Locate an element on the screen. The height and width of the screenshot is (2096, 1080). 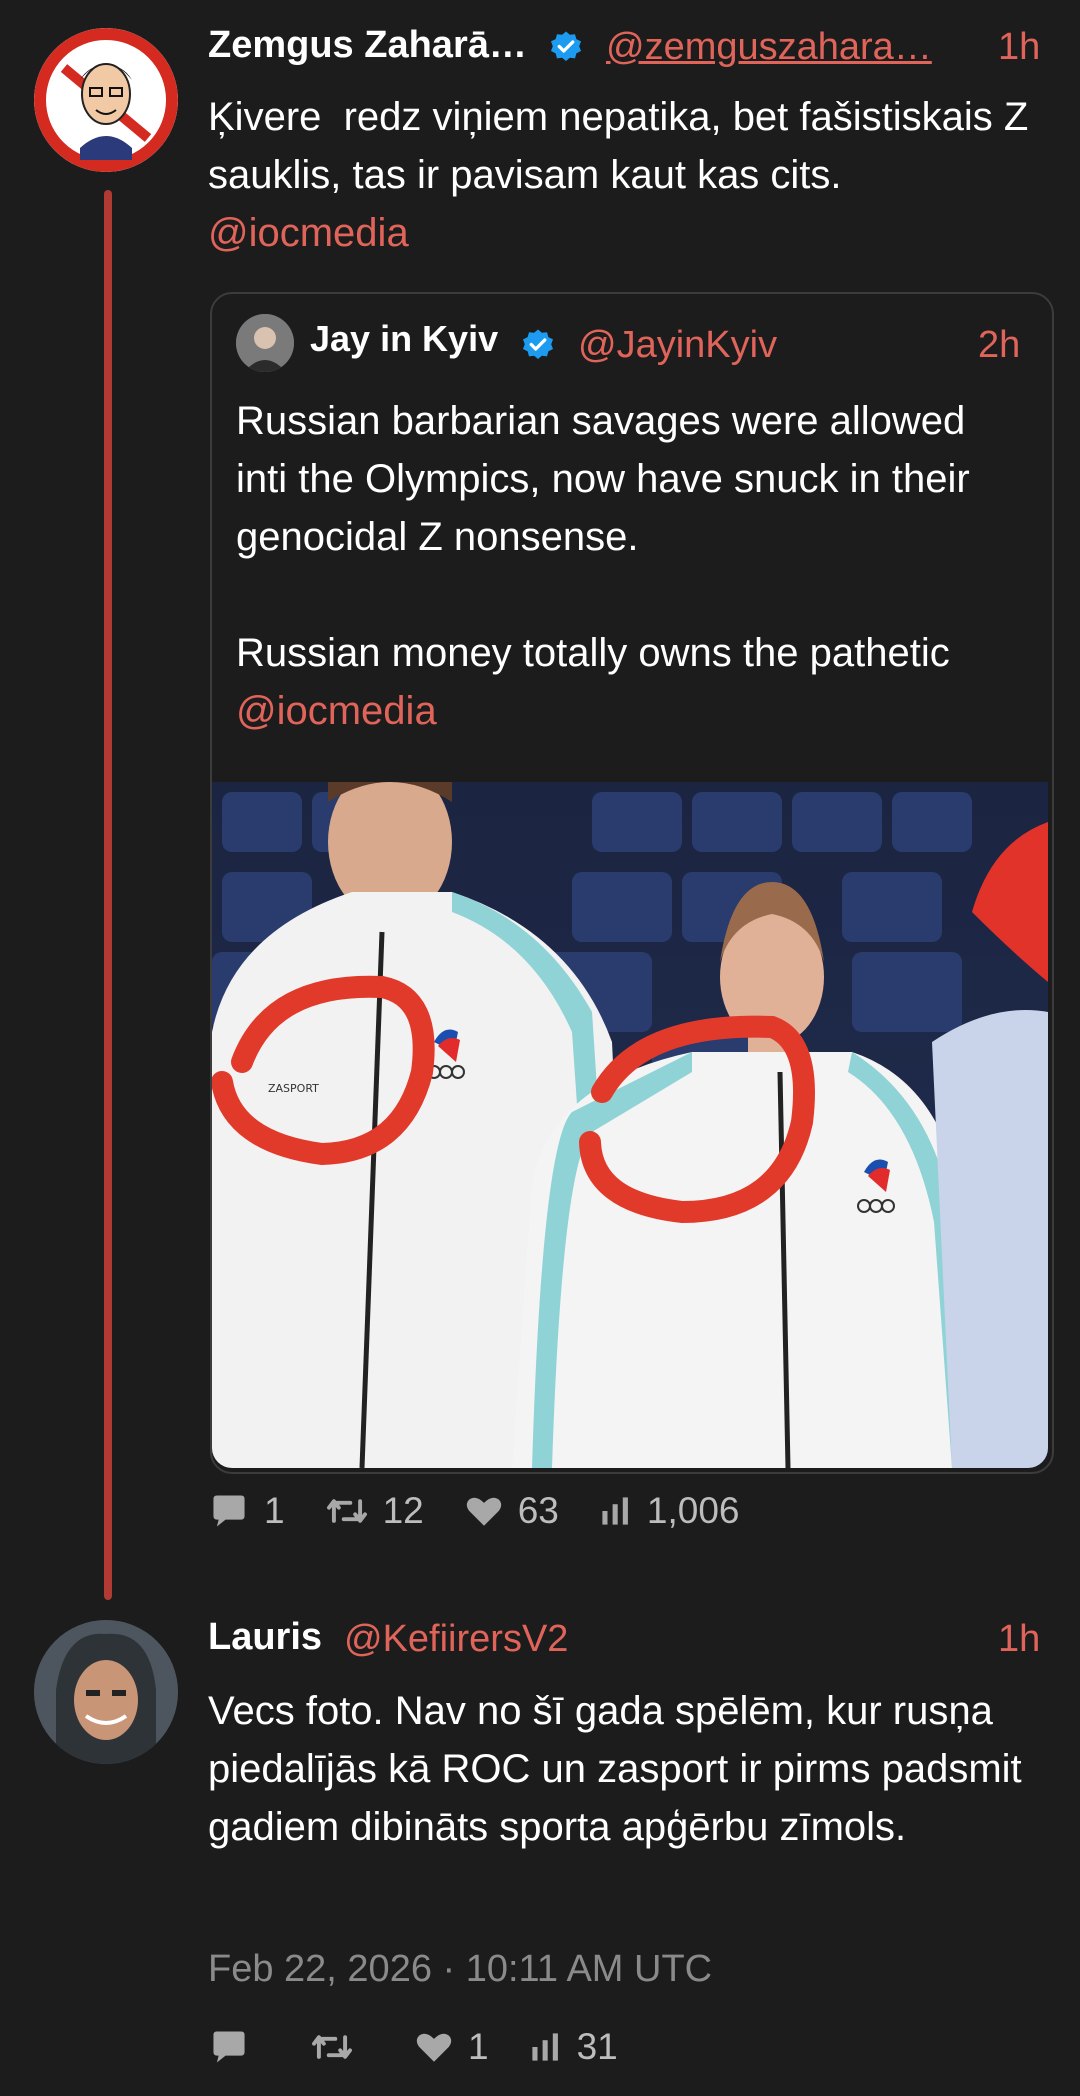
retweet-button is located at coordinates (339, 2047).